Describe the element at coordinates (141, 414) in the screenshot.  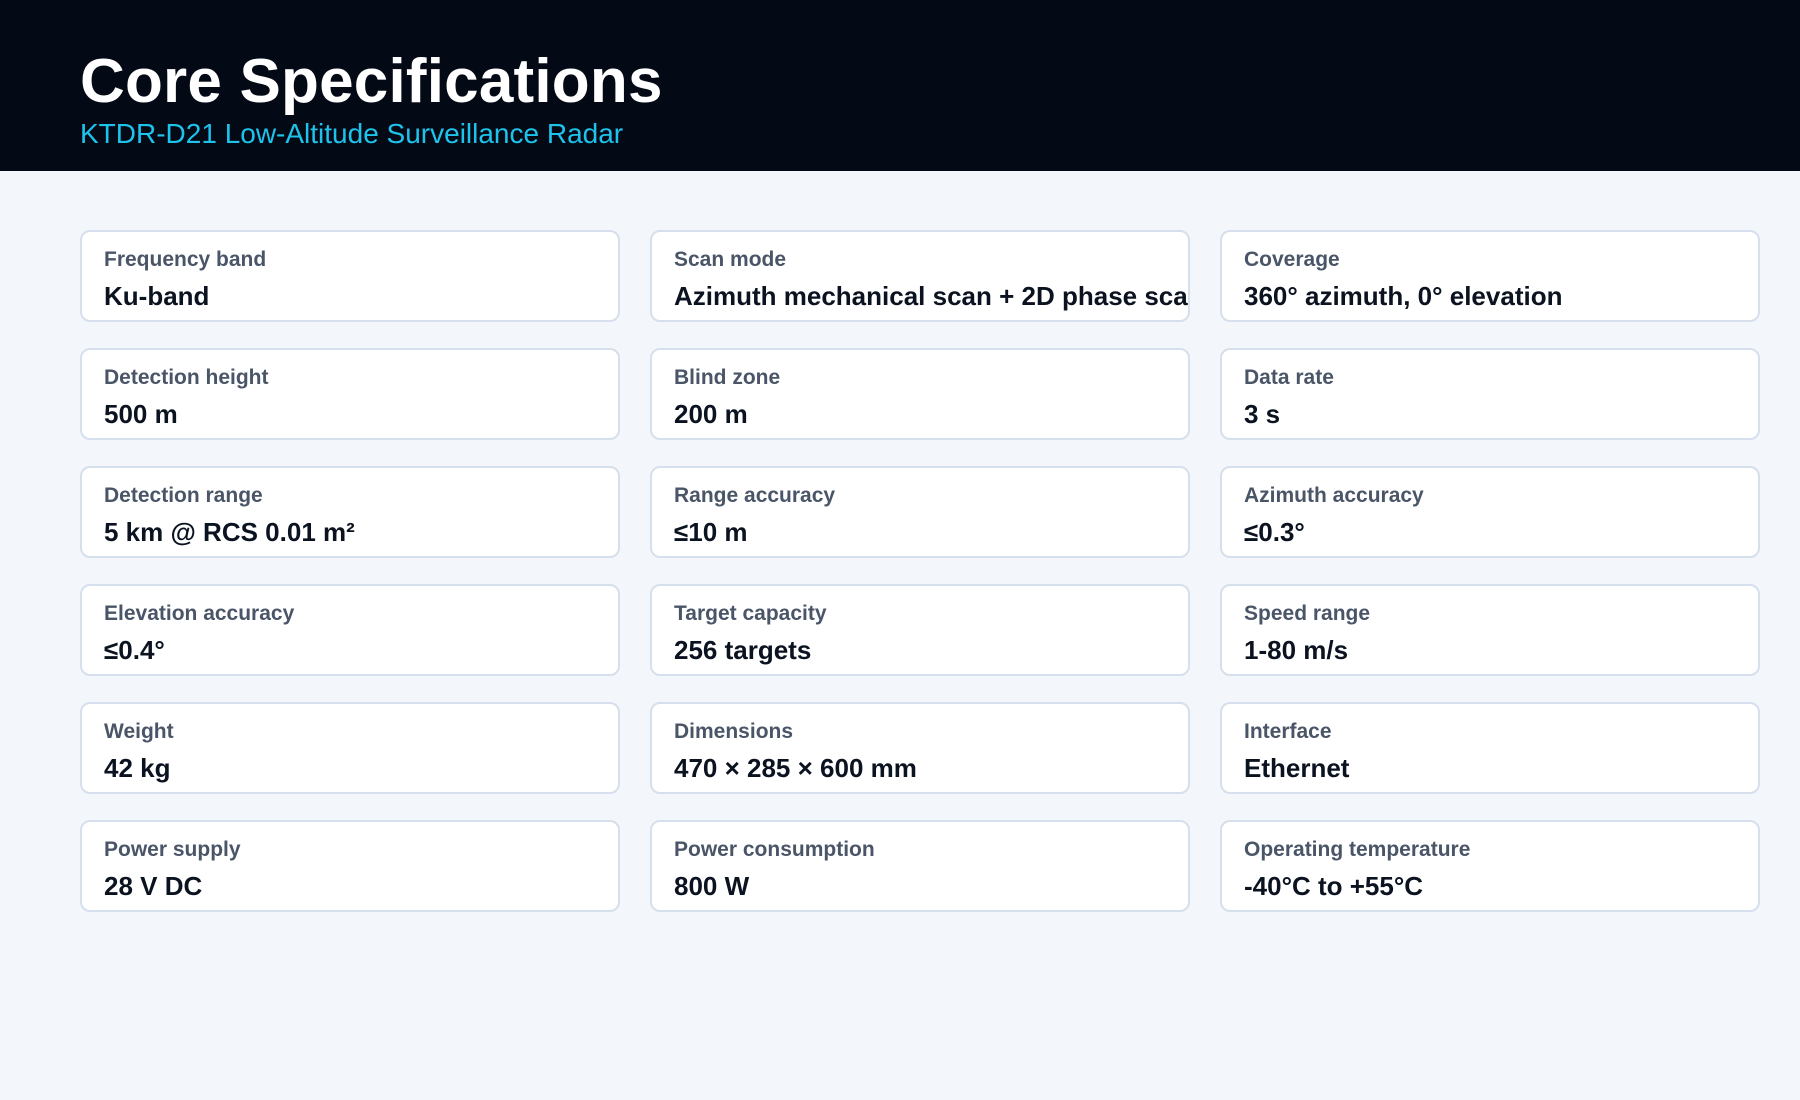
I see `spec-value: 500 m` at that location.